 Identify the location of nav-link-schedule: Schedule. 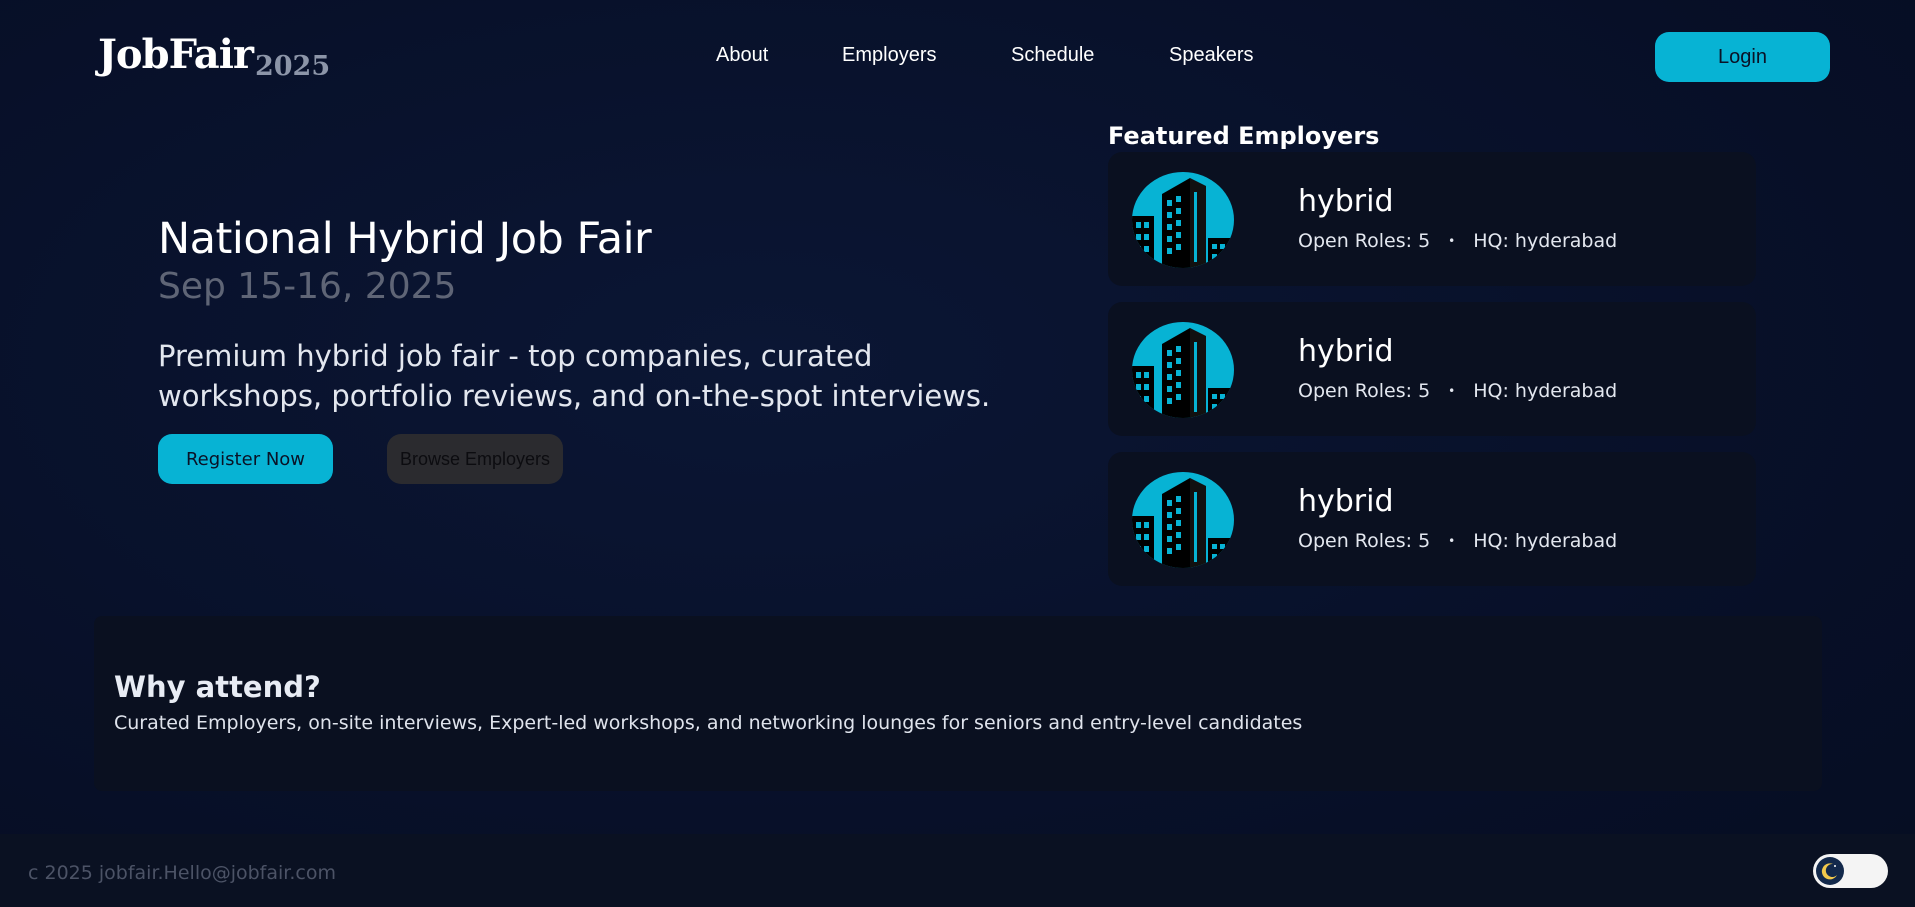
(1052, 55).